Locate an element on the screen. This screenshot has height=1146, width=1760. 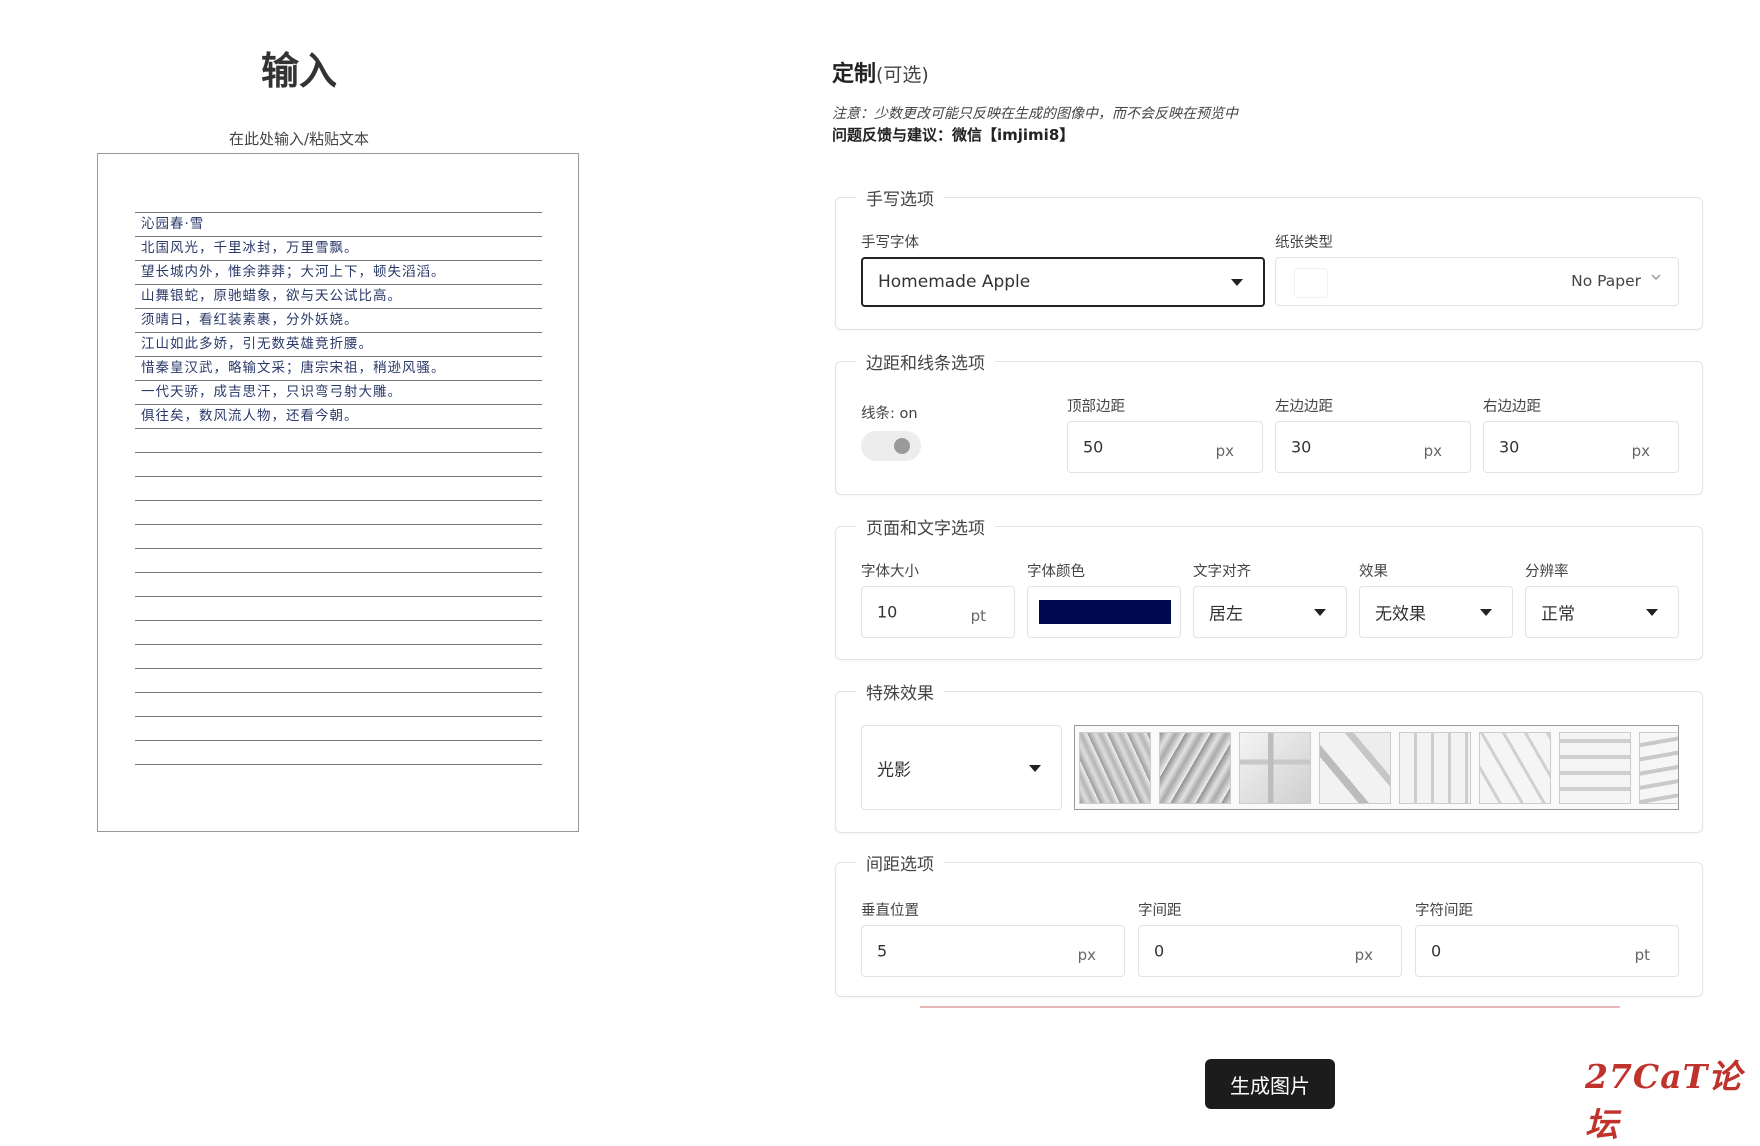
right-margin-label: 右边边距 is located at coordinates (1512, 407).